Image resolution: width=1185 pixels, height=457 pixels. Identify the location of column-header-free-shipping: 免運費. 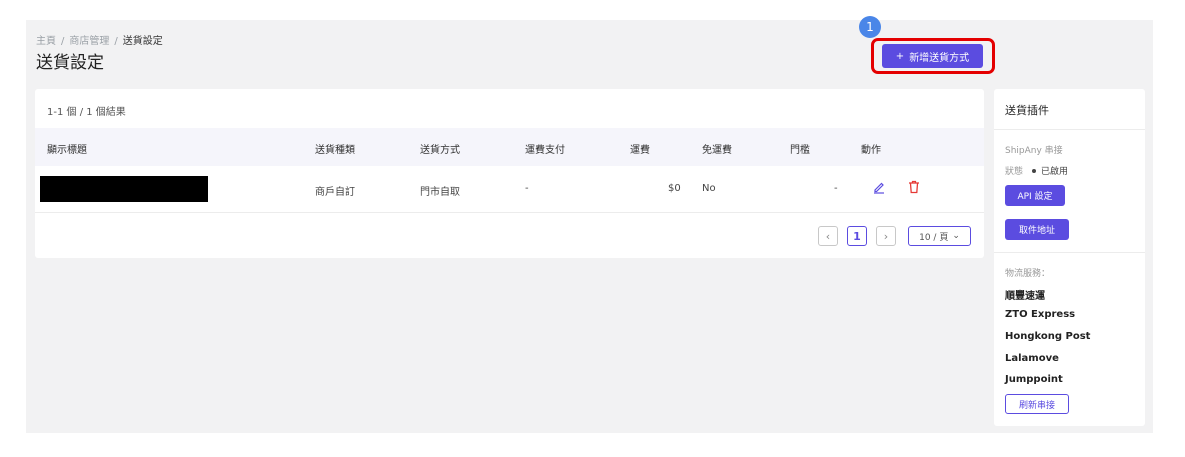
(717, 150).